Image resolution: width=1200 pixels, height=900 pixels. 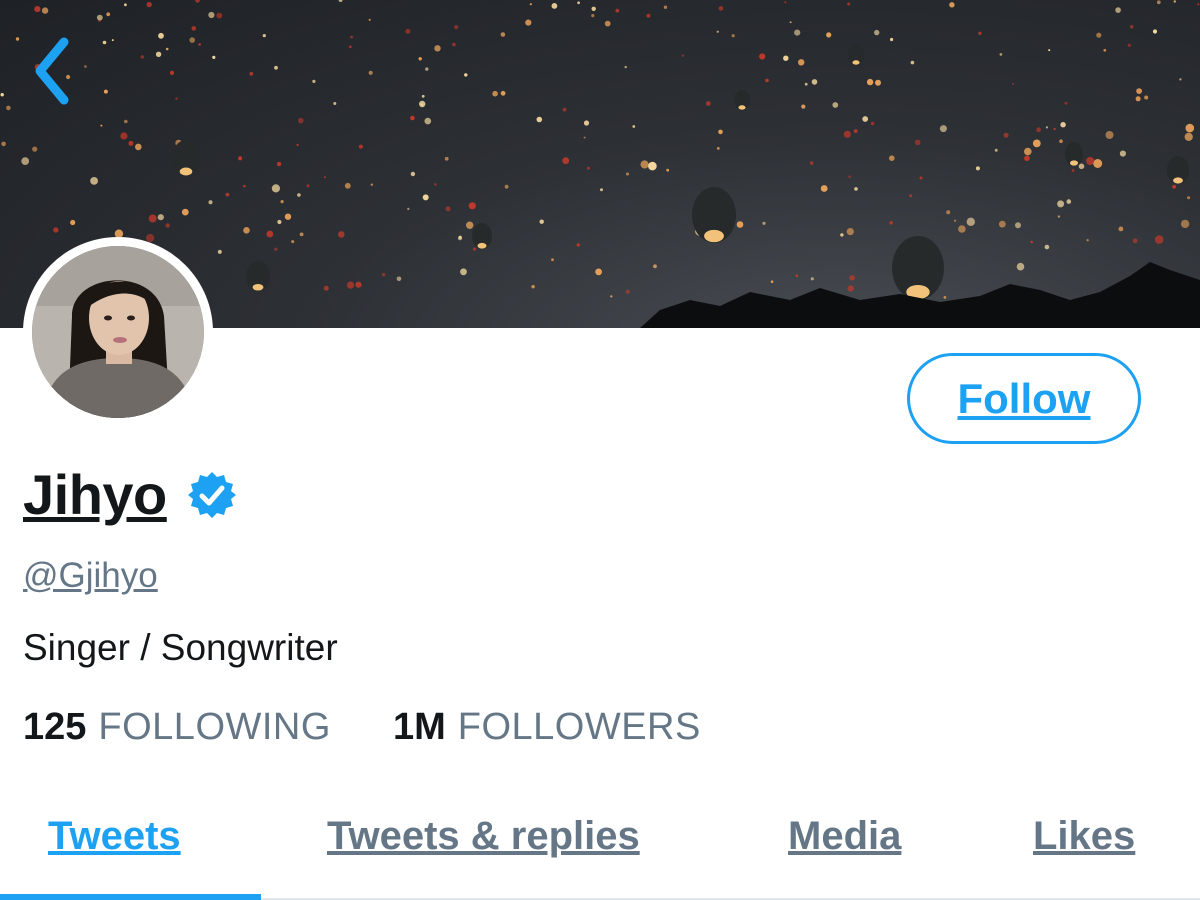 What do you see at coordinates (90, 576) in the screenshot?
I see `username-handle: @Gjihyo` at bounding box center [90, 576].